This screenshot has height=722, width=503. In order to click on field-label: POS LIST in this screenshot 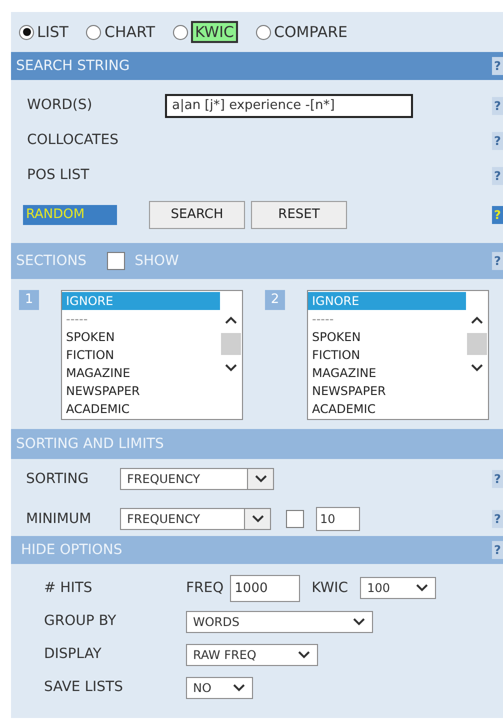, I will do `click(58, 175)`.